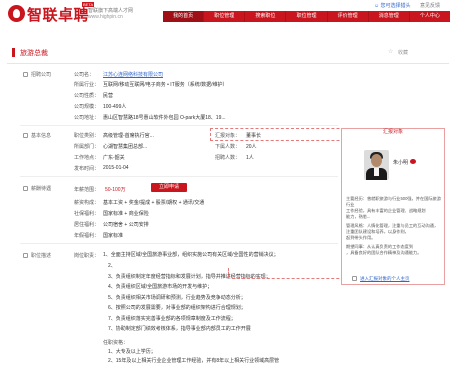 Image resolution: width=454 pixels, height=365 pixels. I want to click on report-person-name: 朱小明, so click(401, 163).